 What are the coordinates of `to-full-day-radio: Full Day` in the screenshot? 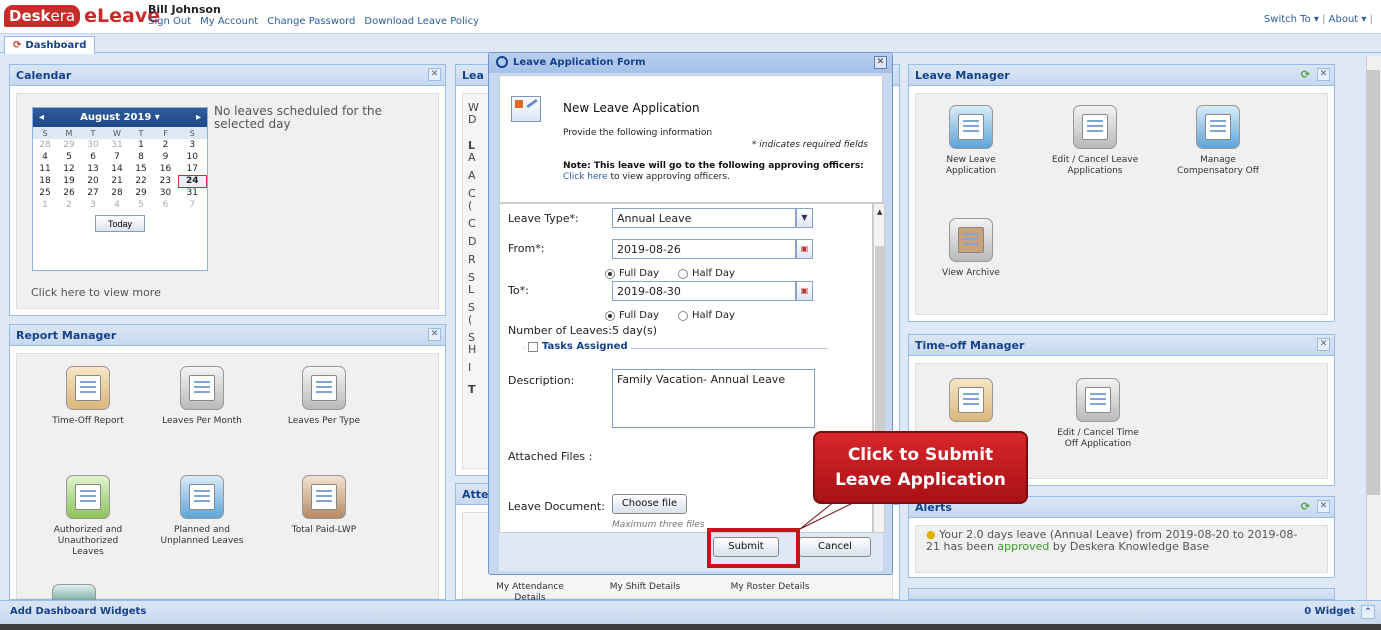 It's located at (632, 315).